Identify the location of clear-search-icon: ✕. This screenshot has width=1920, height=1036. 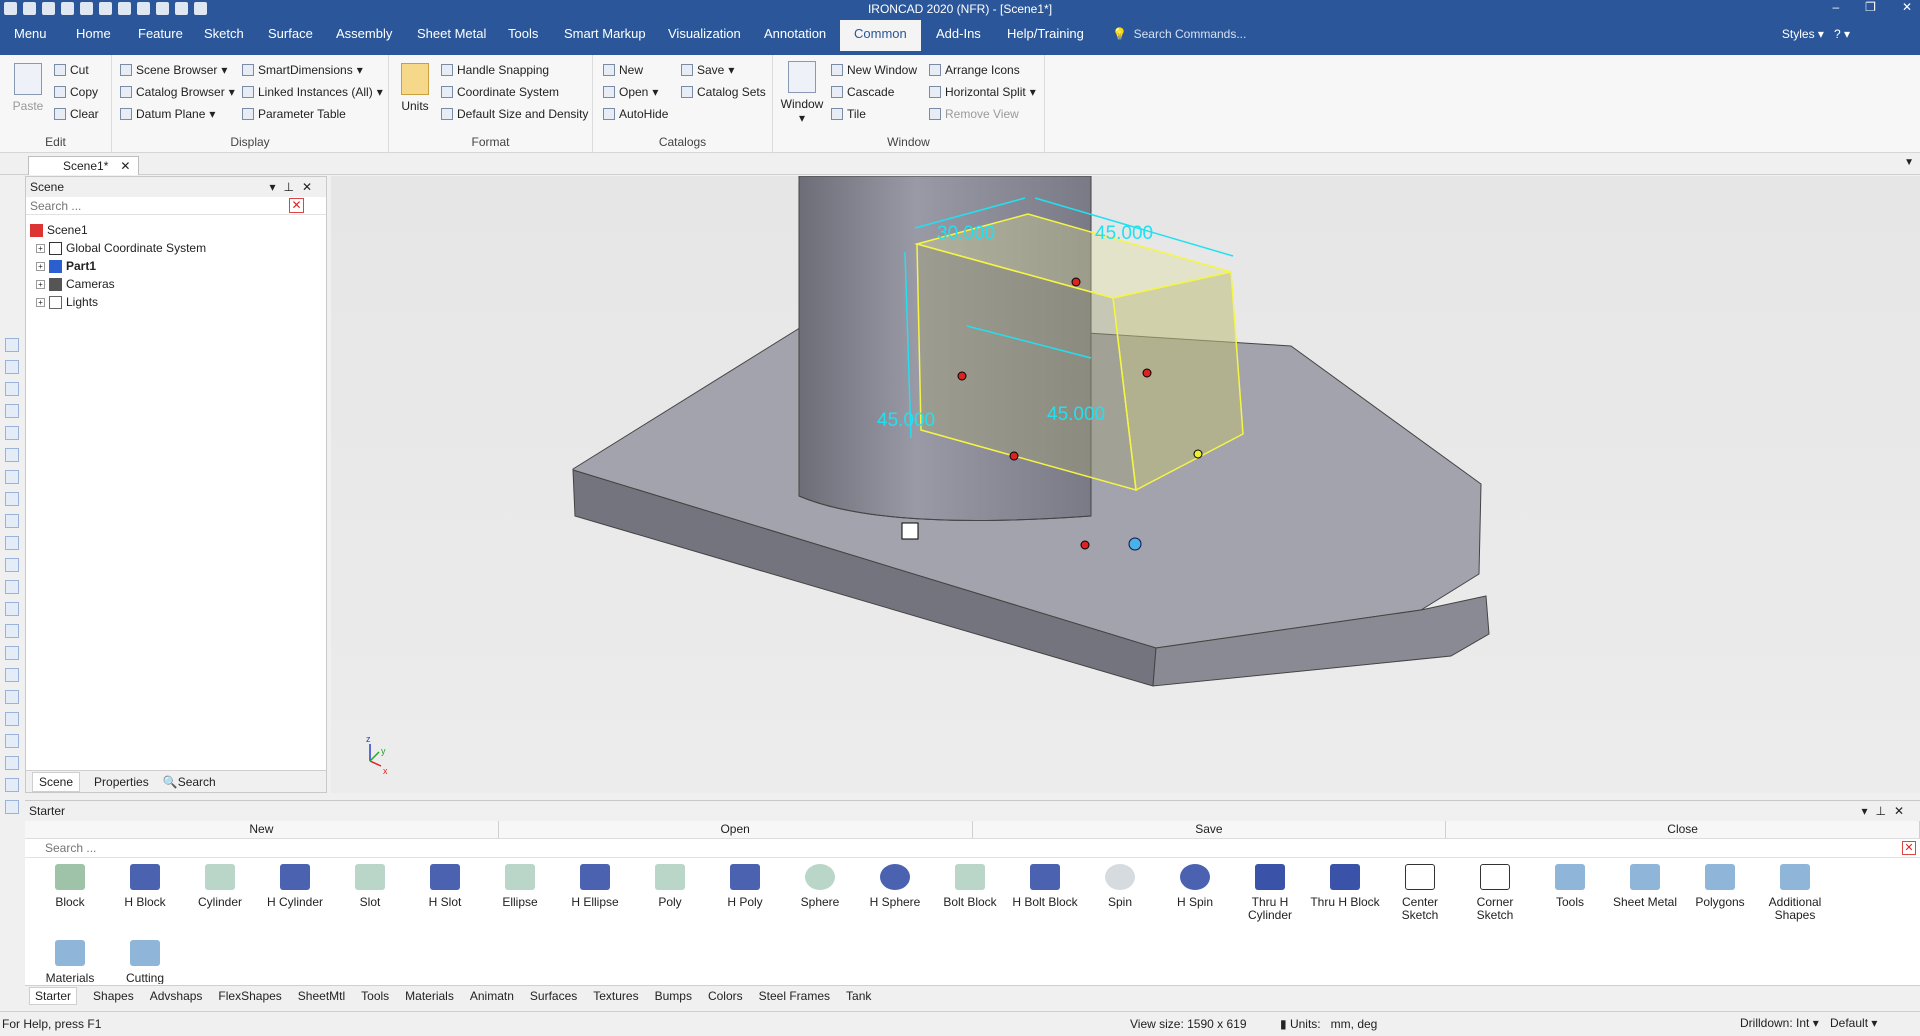
(296, 205).